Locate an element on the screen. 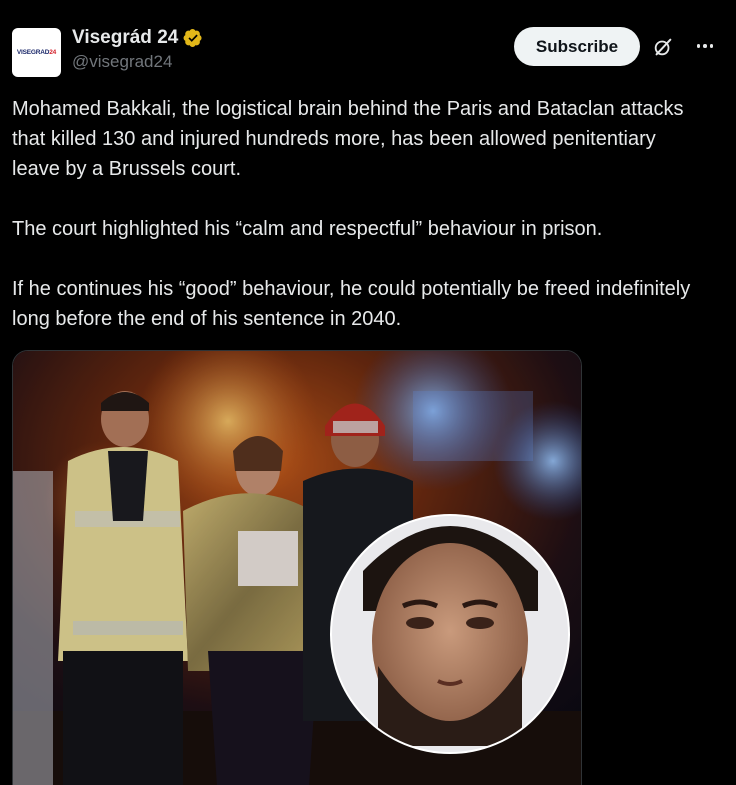 This screenshot has width=736, height=785. author-handle: @visegrad24 is located at coordinates (137, 62).